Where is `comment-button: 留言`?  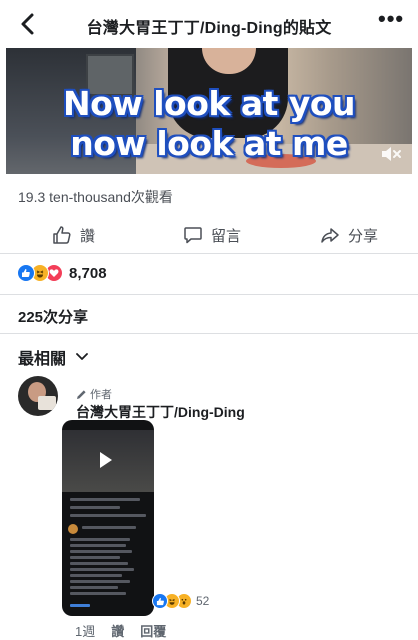 comment-button: 留言 is located at coordinates (212, 235).